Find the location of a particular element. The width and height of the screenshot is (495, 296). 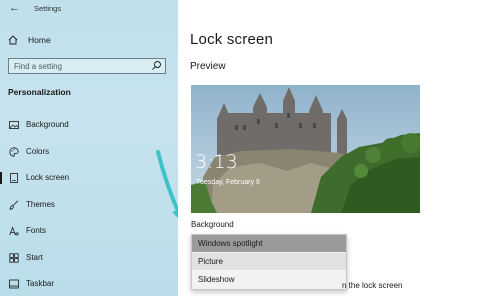

preview-heading: Preview is located at coordinates (208, 66).